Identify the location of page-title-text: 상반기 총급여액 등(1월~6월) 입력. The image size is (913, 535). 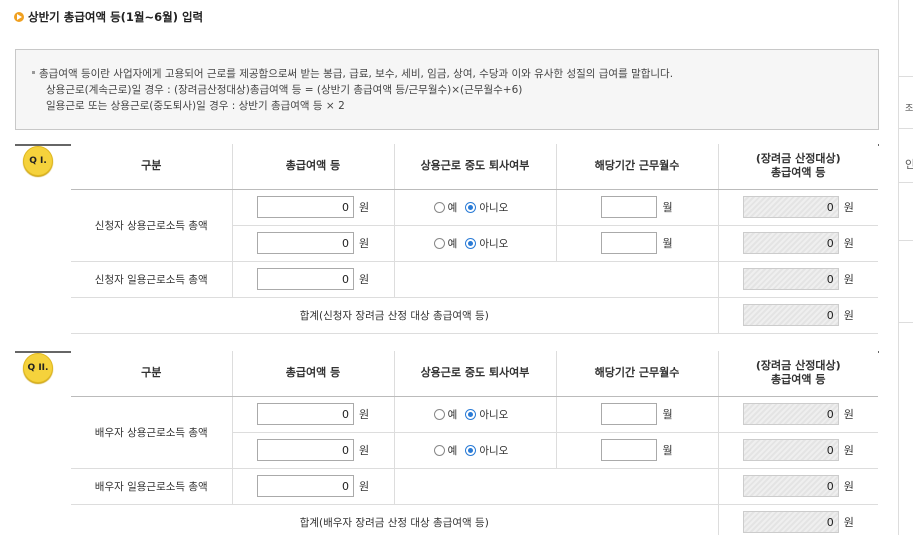
(116, 17).